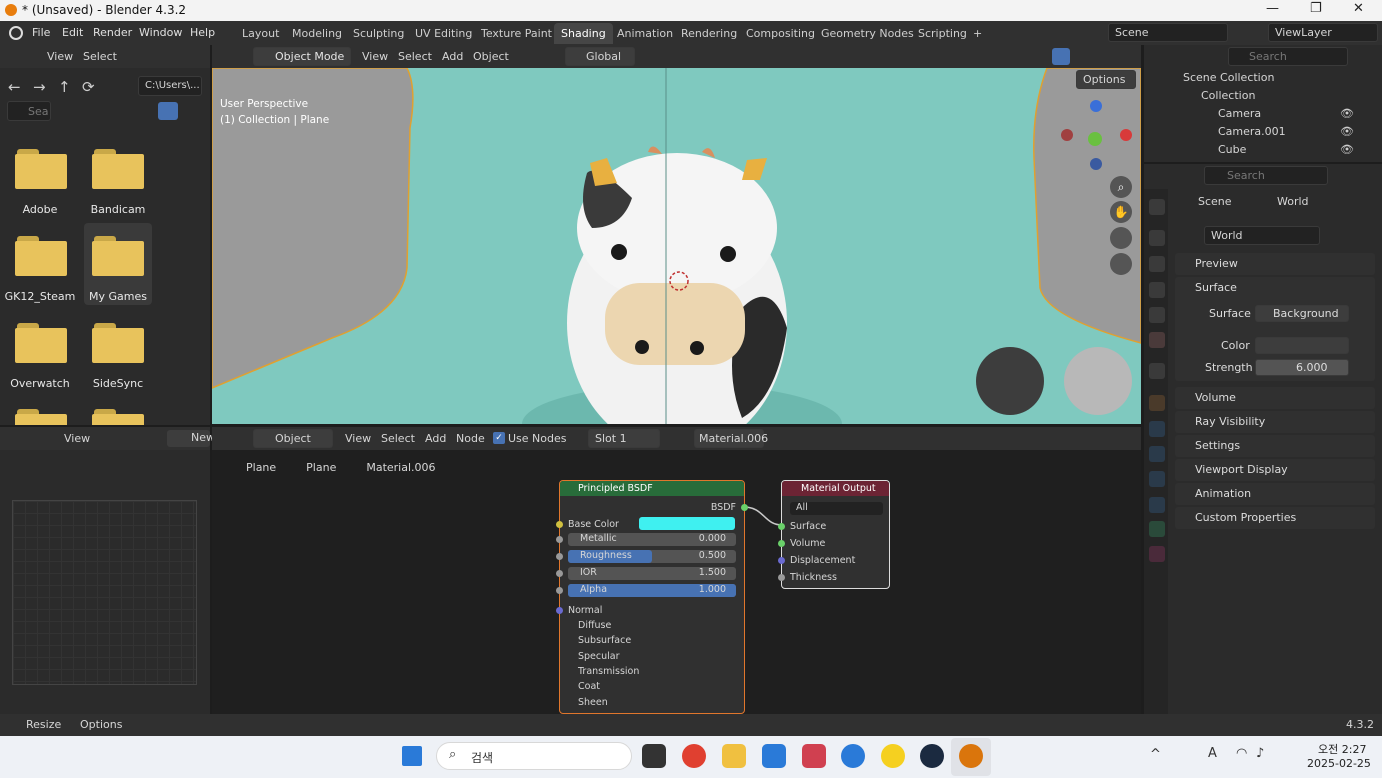 Image resolution: width=1382 pixels, height=778 pixels. What do you see at coordinates (443, 33) in the screenshot?
I see `tab-uv-editing: UV Editing` at bounding box center [443, 33].